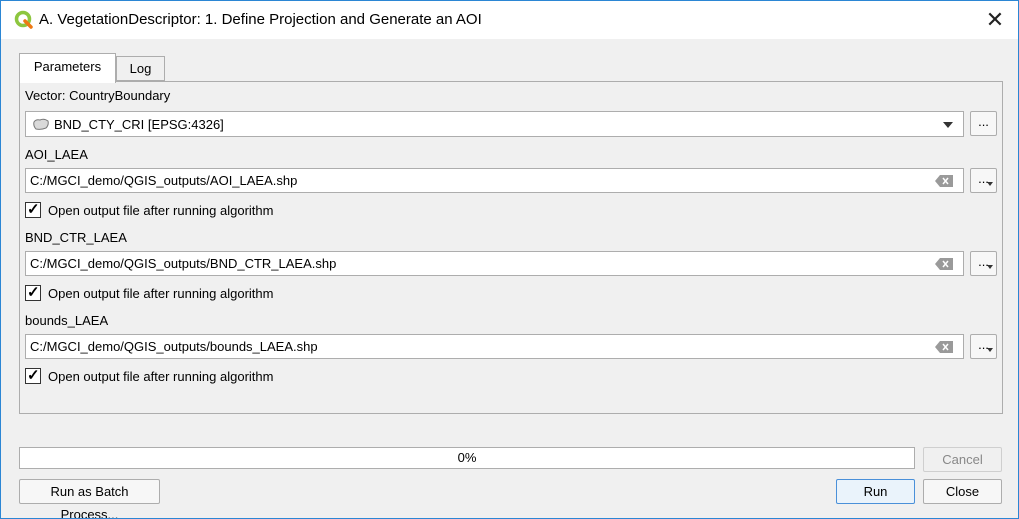 Image resolution: width=1019 pixels, height=519 pixels. I want to click on output-bounds-label: bounds_LAEA, so click(67, 320).